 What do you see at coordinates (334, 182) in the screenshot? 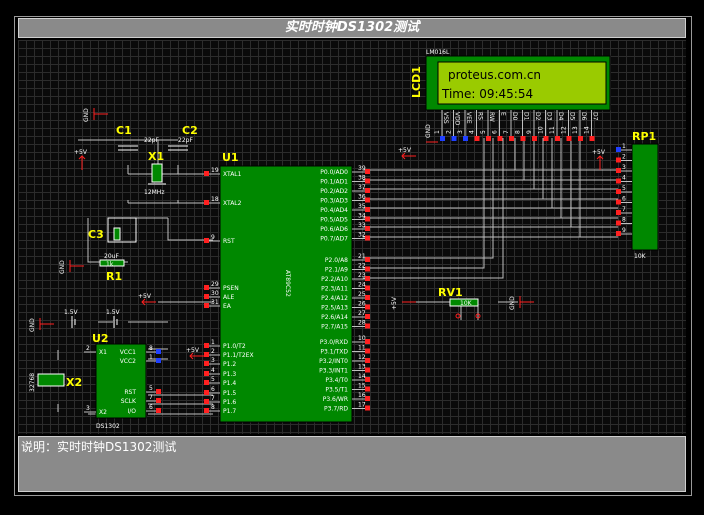
I see `mcu-pin-name: P0.1/AD1` at bounding box center [334, 182].